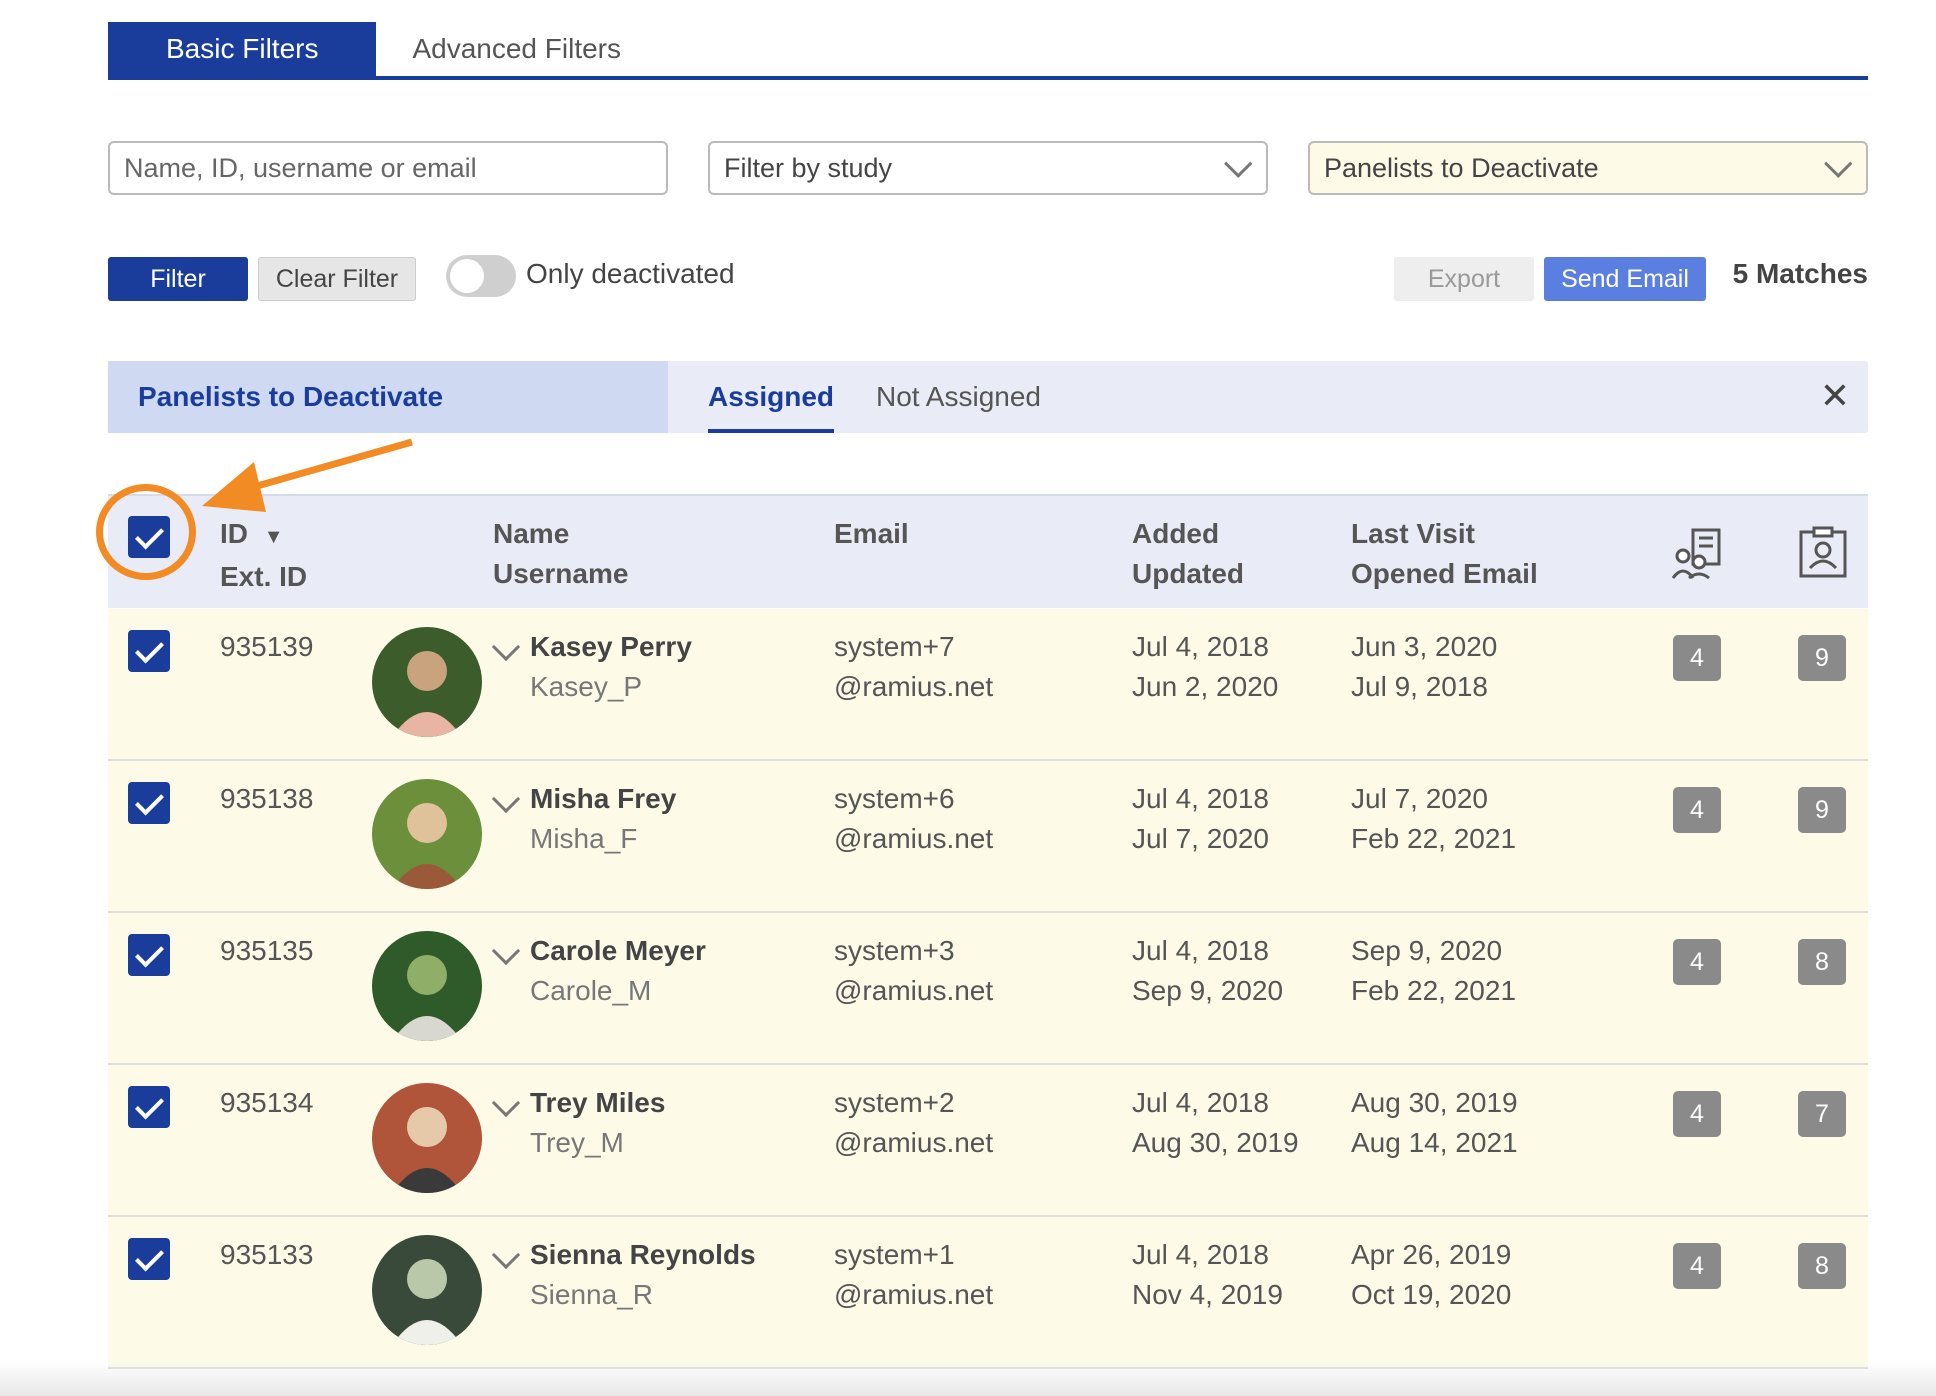  What do you see at coordinates (1461, 167) in the screenshot?
I see `list-select-value: Panelists to Deactivate` at bounding box center [1461, 167].